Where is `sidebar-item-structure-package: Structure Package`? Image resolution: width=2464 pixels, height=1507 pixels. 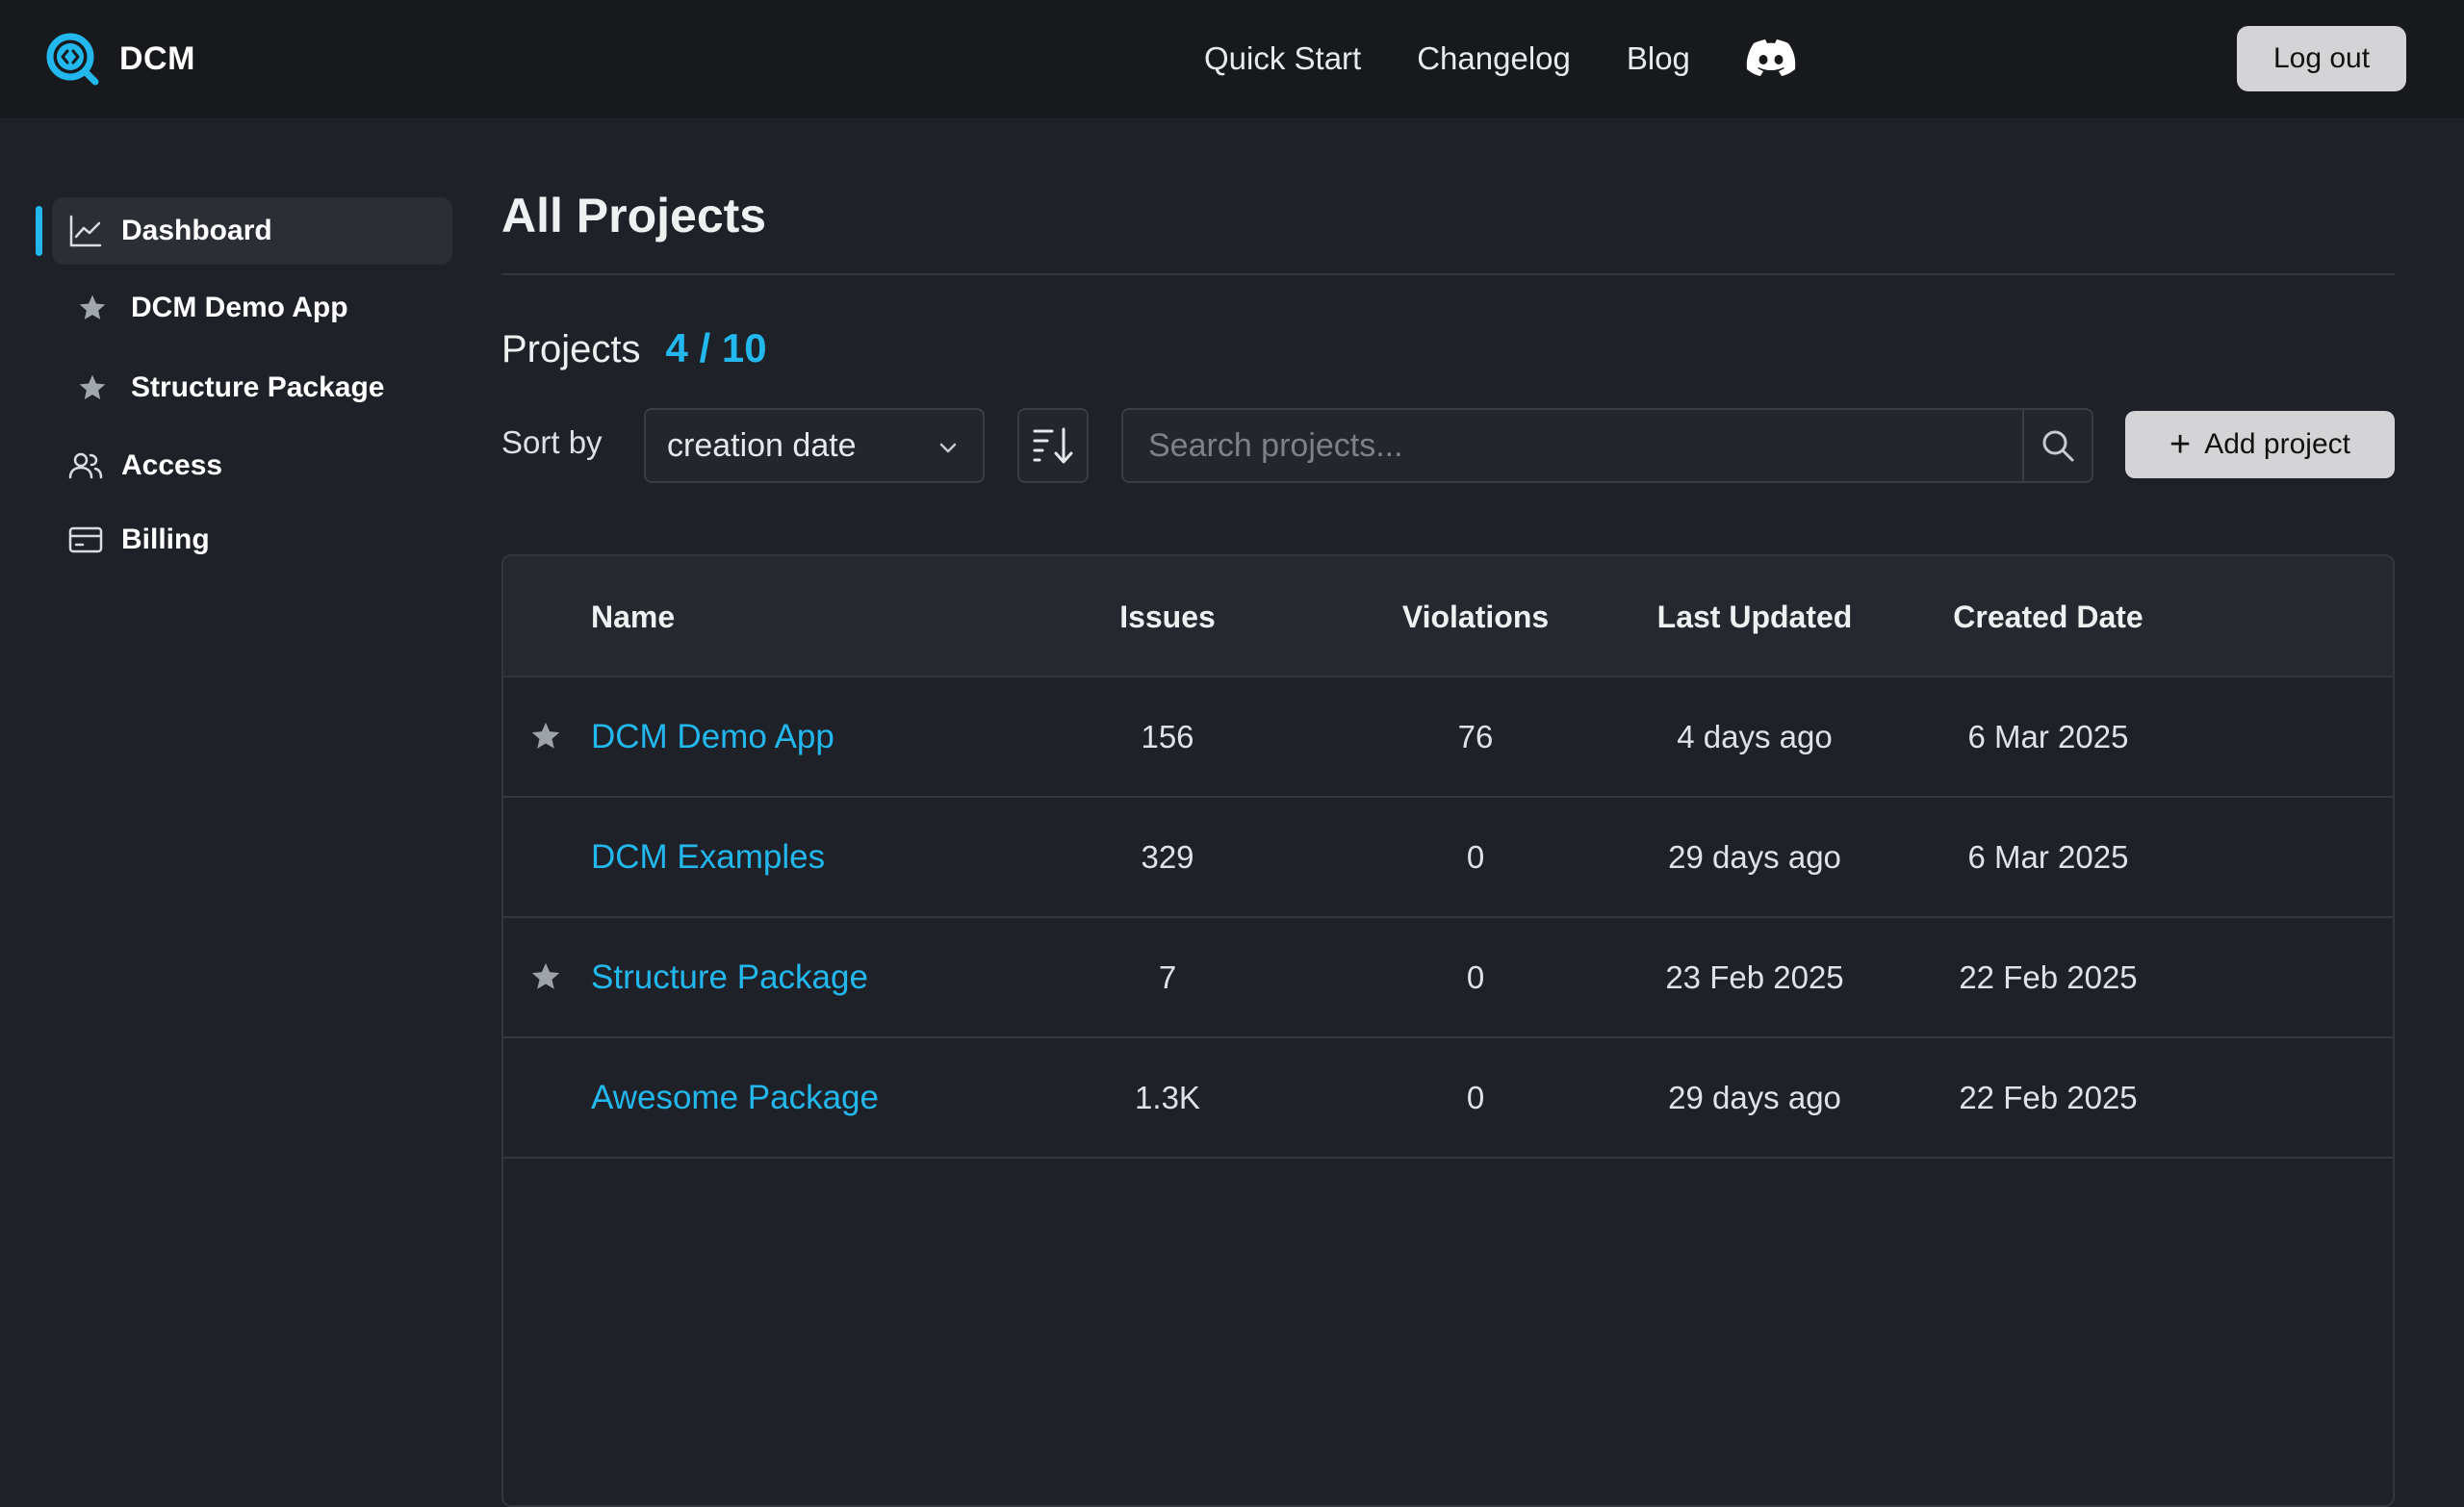 sidebar-item-structure-package: Structure Package is located at coordinates (230, 387).